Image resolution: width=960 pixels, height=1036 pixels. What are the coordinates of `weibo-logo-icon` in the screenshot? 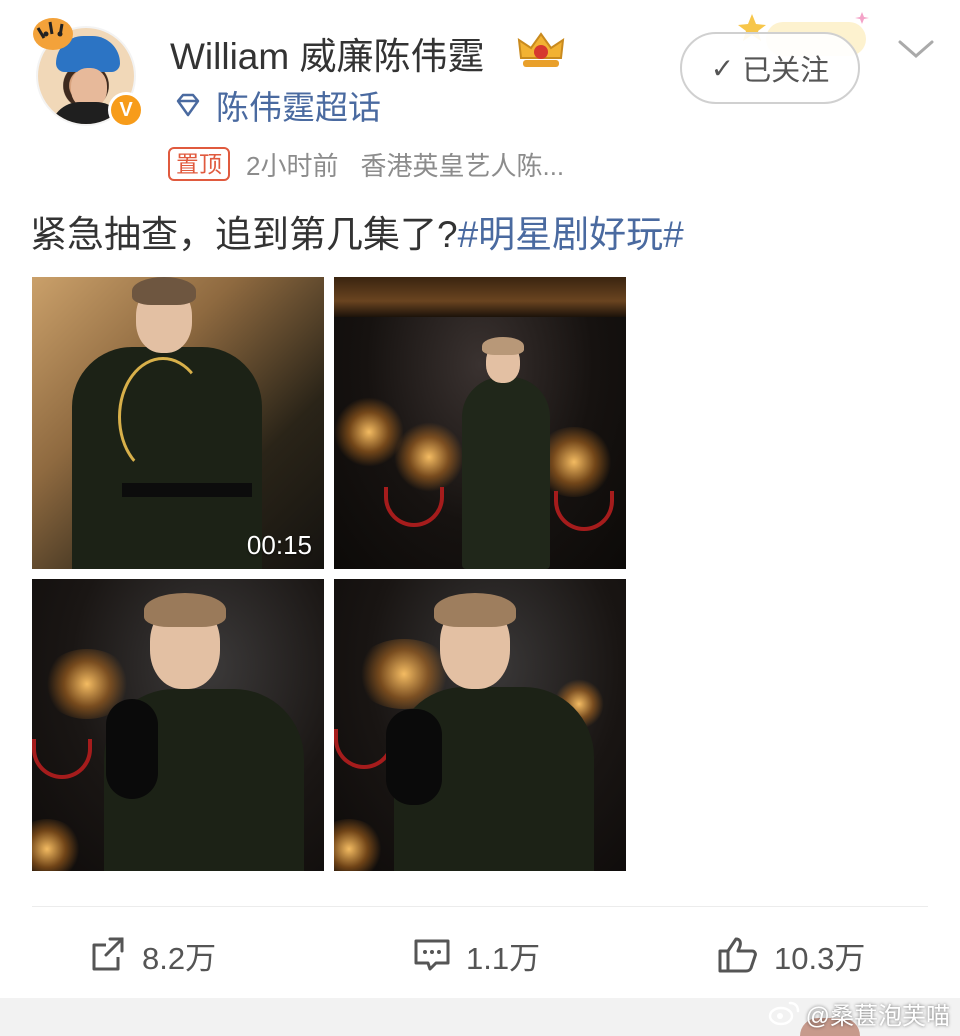 It's located at (783, 1013).